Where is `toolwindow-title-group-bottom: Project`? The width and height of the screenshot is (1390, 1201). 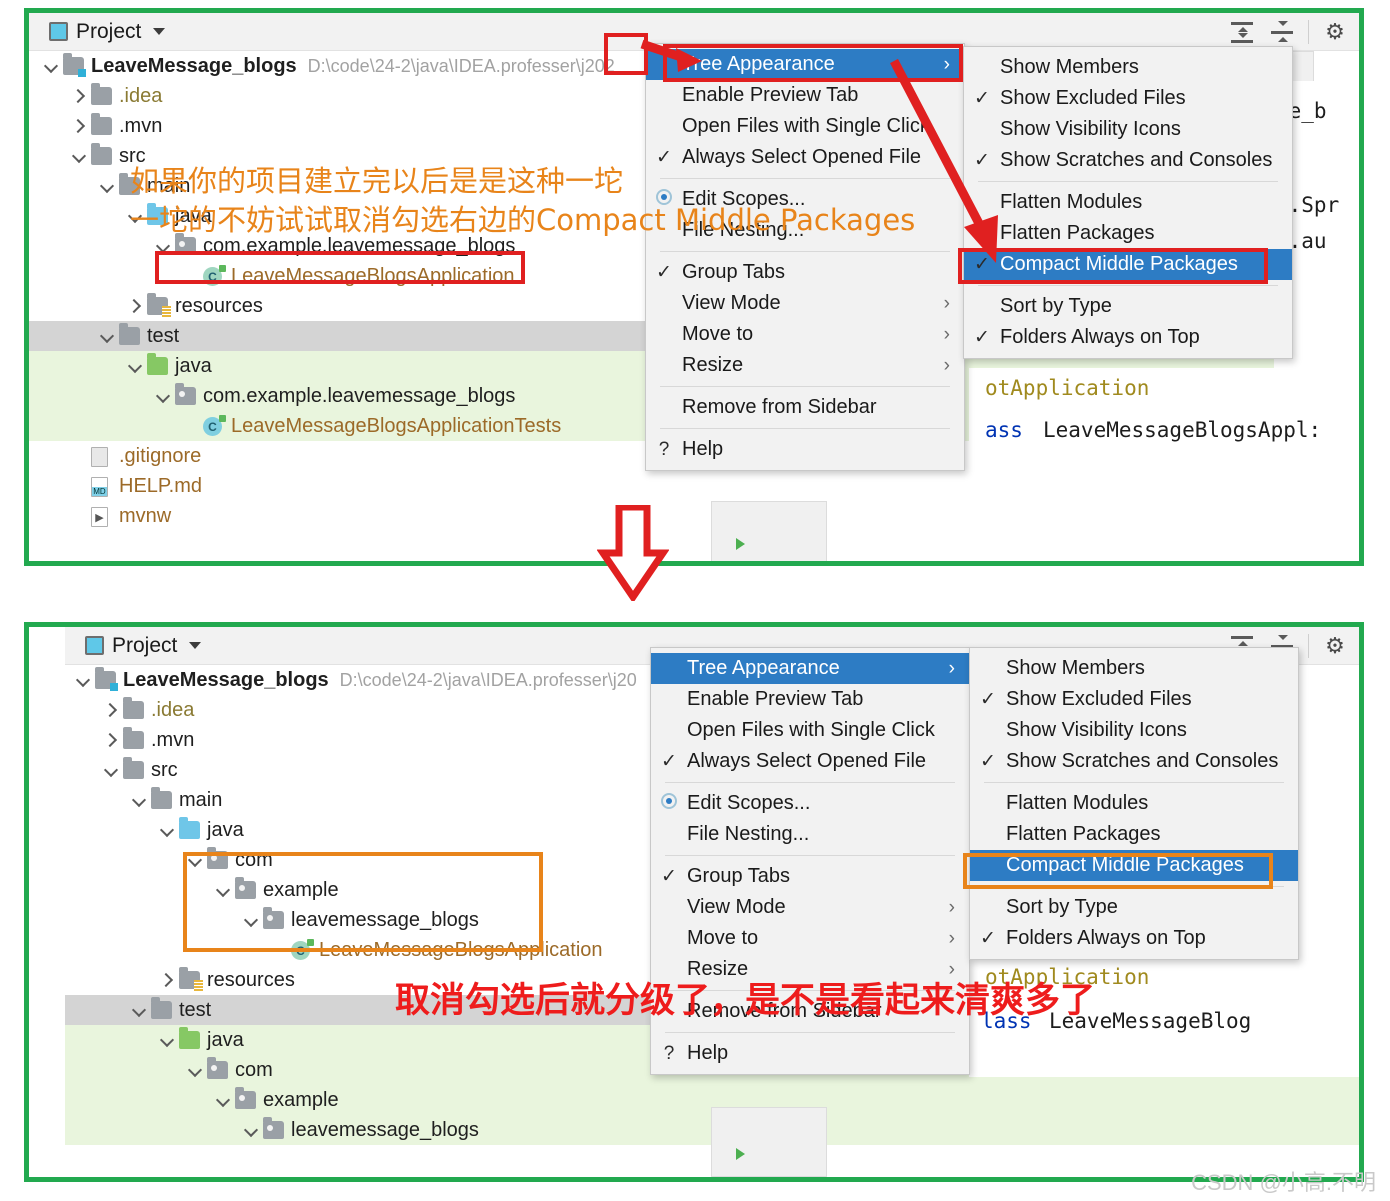 toolwindow-title-group-bottom: Project is located at coordinates (133, 646).